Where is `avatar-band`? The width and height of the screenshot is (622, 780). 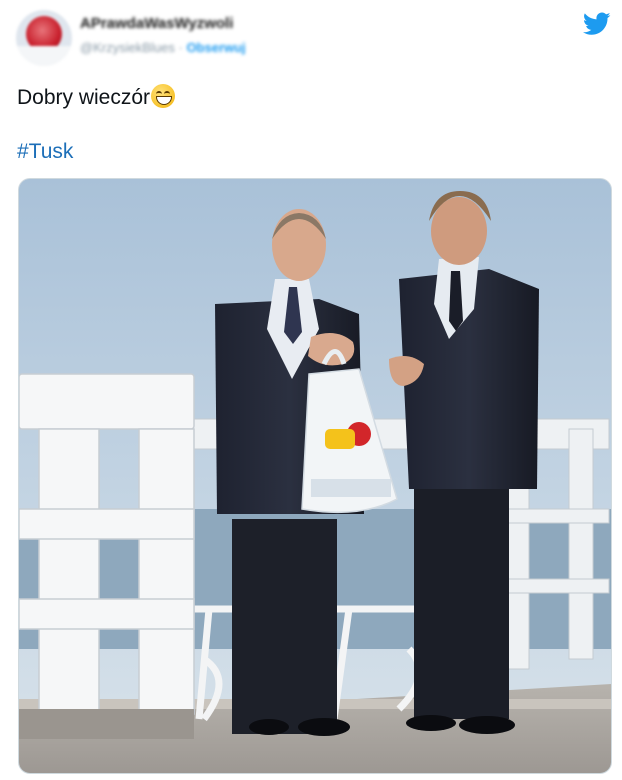 avatar-band is located at coordinates (44, 56).